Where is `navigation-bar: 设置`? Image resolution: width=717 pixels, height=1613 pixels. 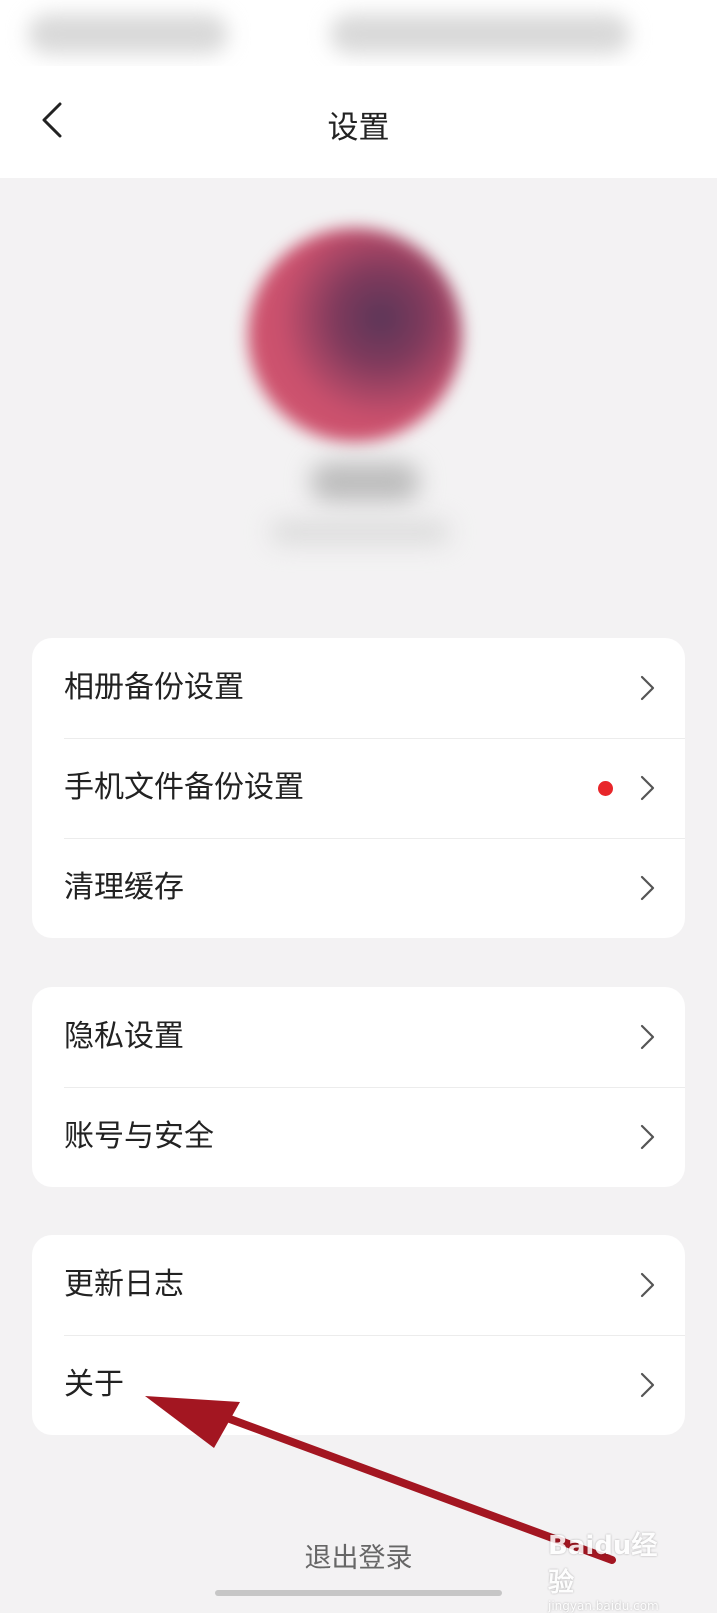
navigation-bar: 设置 is located at coordinates (358, 122).